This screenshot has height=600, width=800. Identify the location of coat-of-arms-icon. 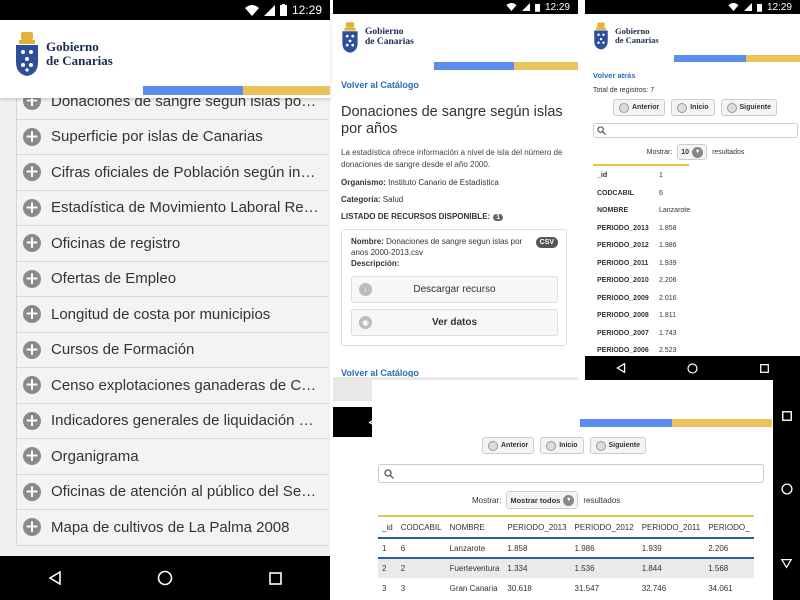
(350, 37).